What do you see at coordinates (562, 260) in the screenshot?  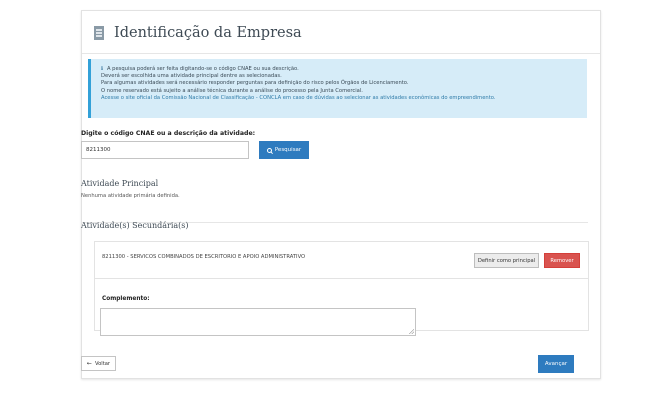 I see `remove-activity-button: Remover` at bounding box center [562, 260].